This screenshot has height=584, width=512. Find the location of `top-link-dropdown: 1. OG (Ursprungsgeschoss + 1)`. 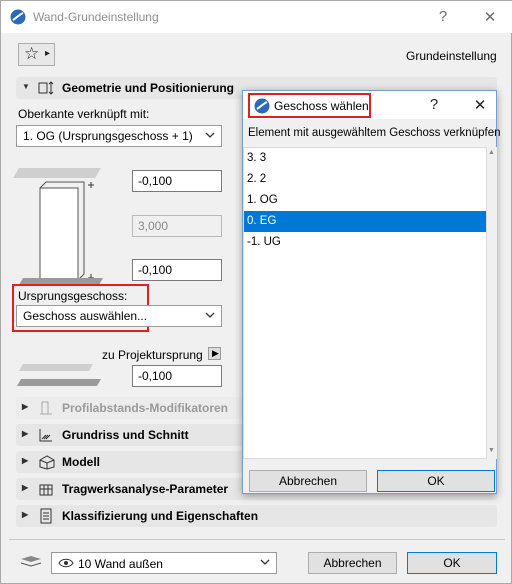

top-link-dropdown: 1. OG (Ursprungsgeschoss + 1) is located at coordinates (119, 136).